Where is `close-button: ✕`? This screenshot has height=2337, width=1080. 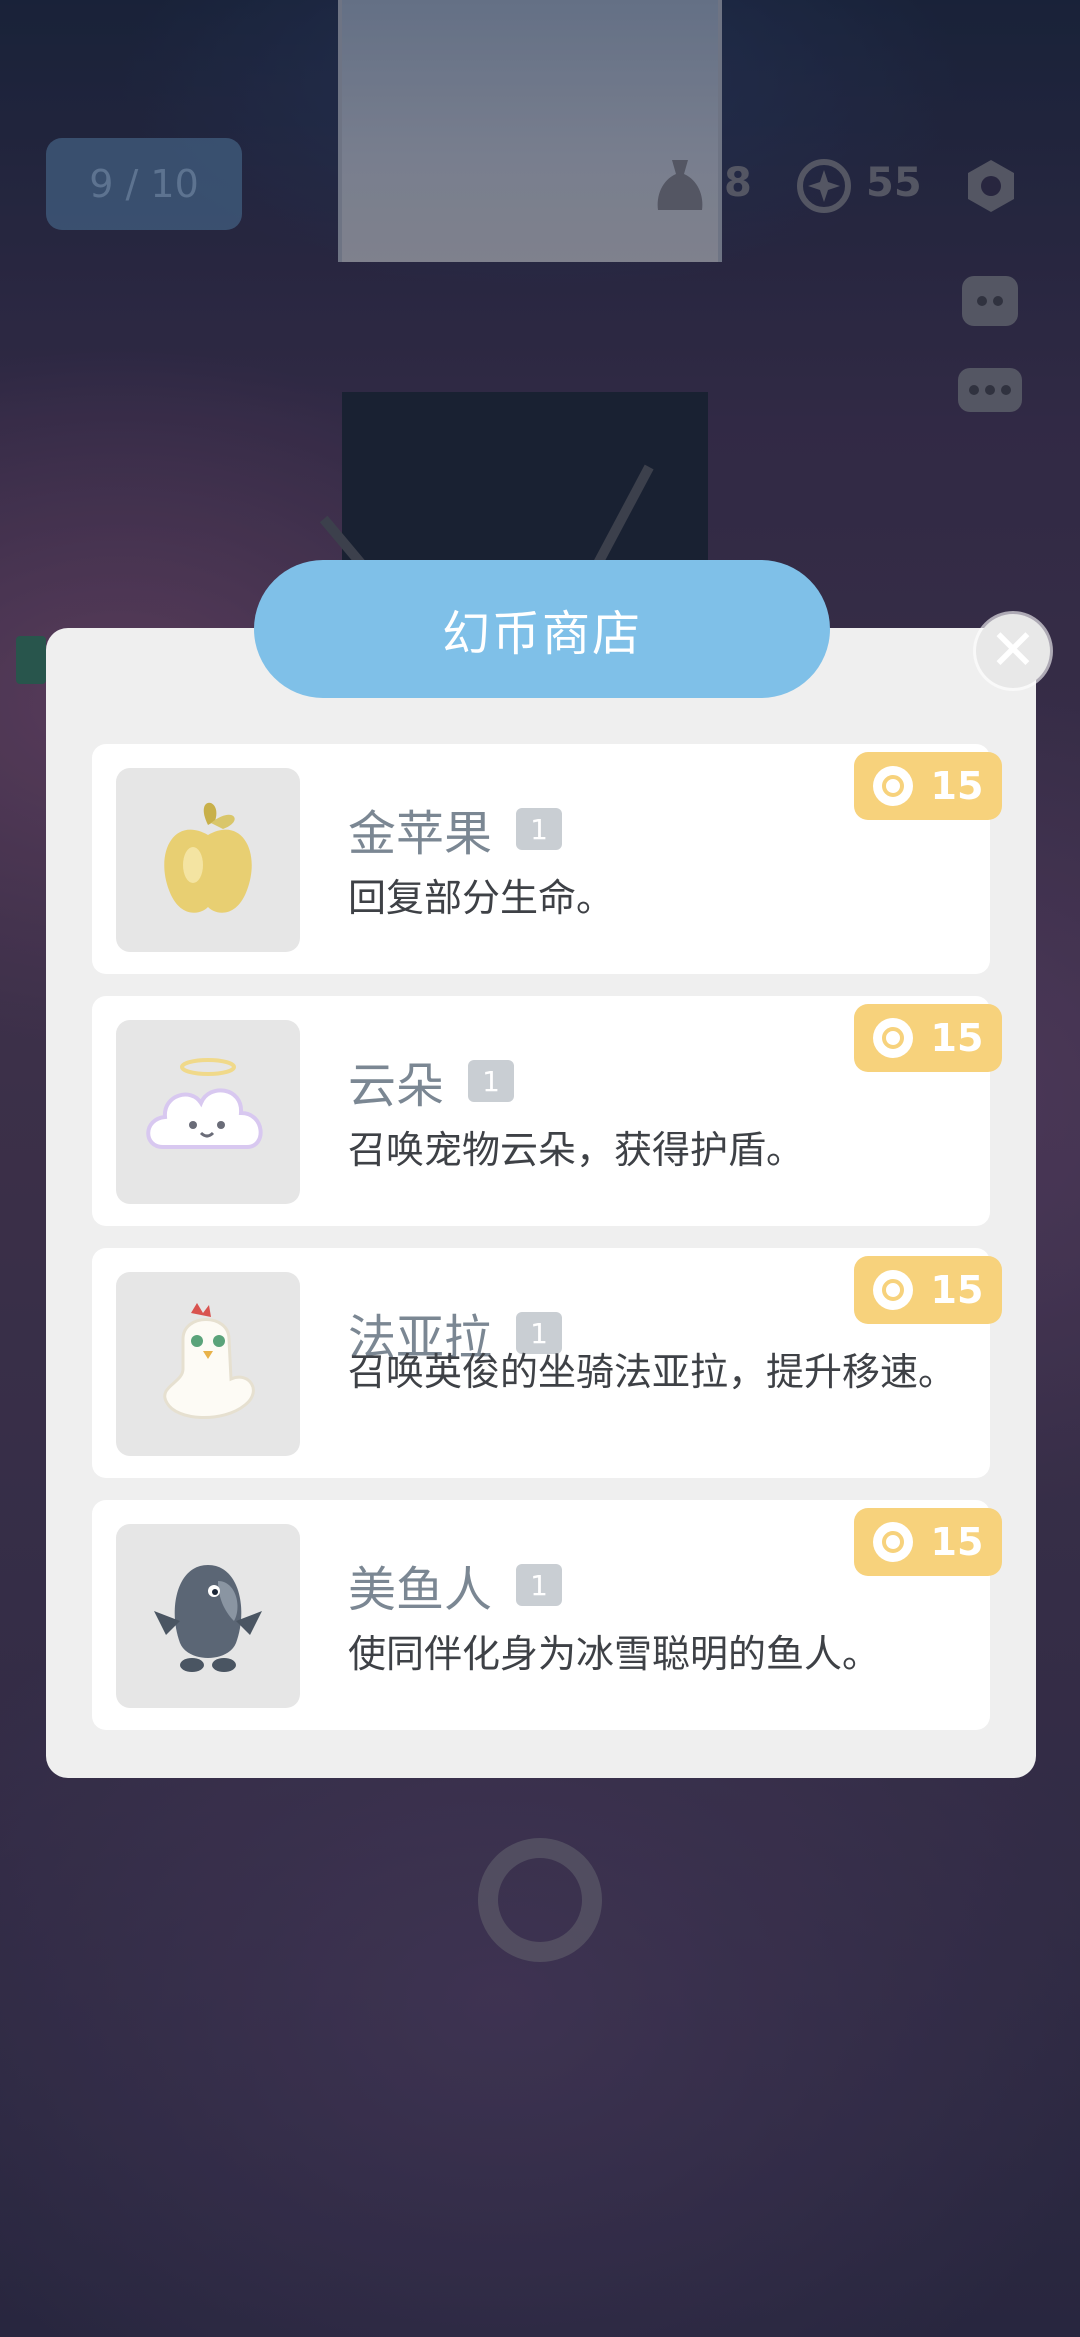
close-button: ✕ is located at coordinates (1013, 651).